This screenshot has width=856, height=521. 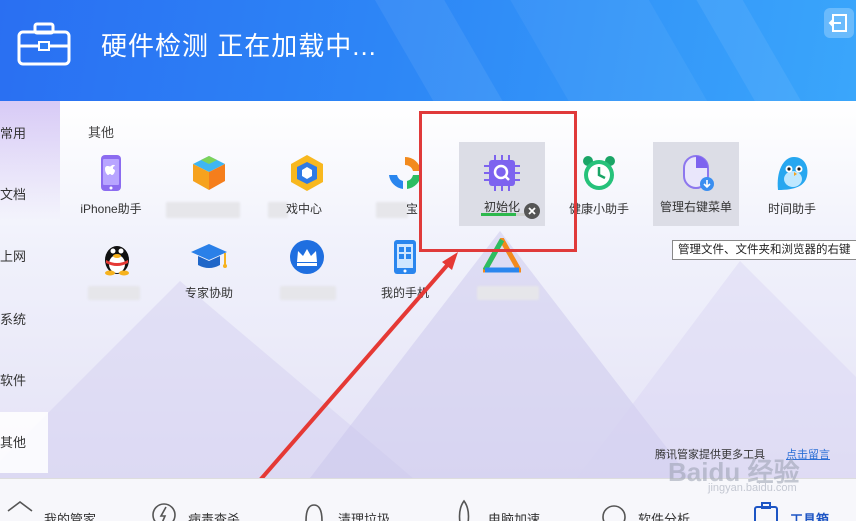 I want to click on annotation-arrow, so click(x=345, y=382).